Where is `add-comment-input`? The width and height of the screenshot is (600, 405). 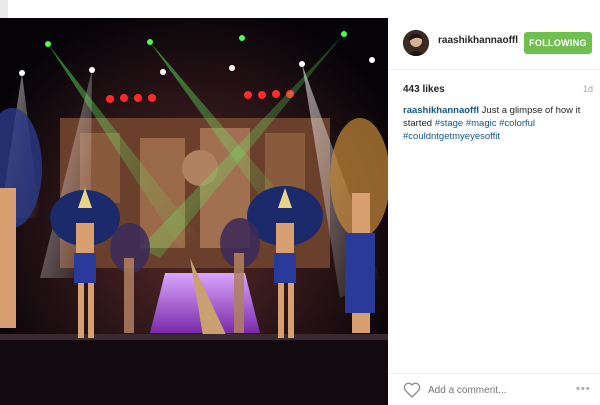
add-comment-input is located at coordinates (498, 390).